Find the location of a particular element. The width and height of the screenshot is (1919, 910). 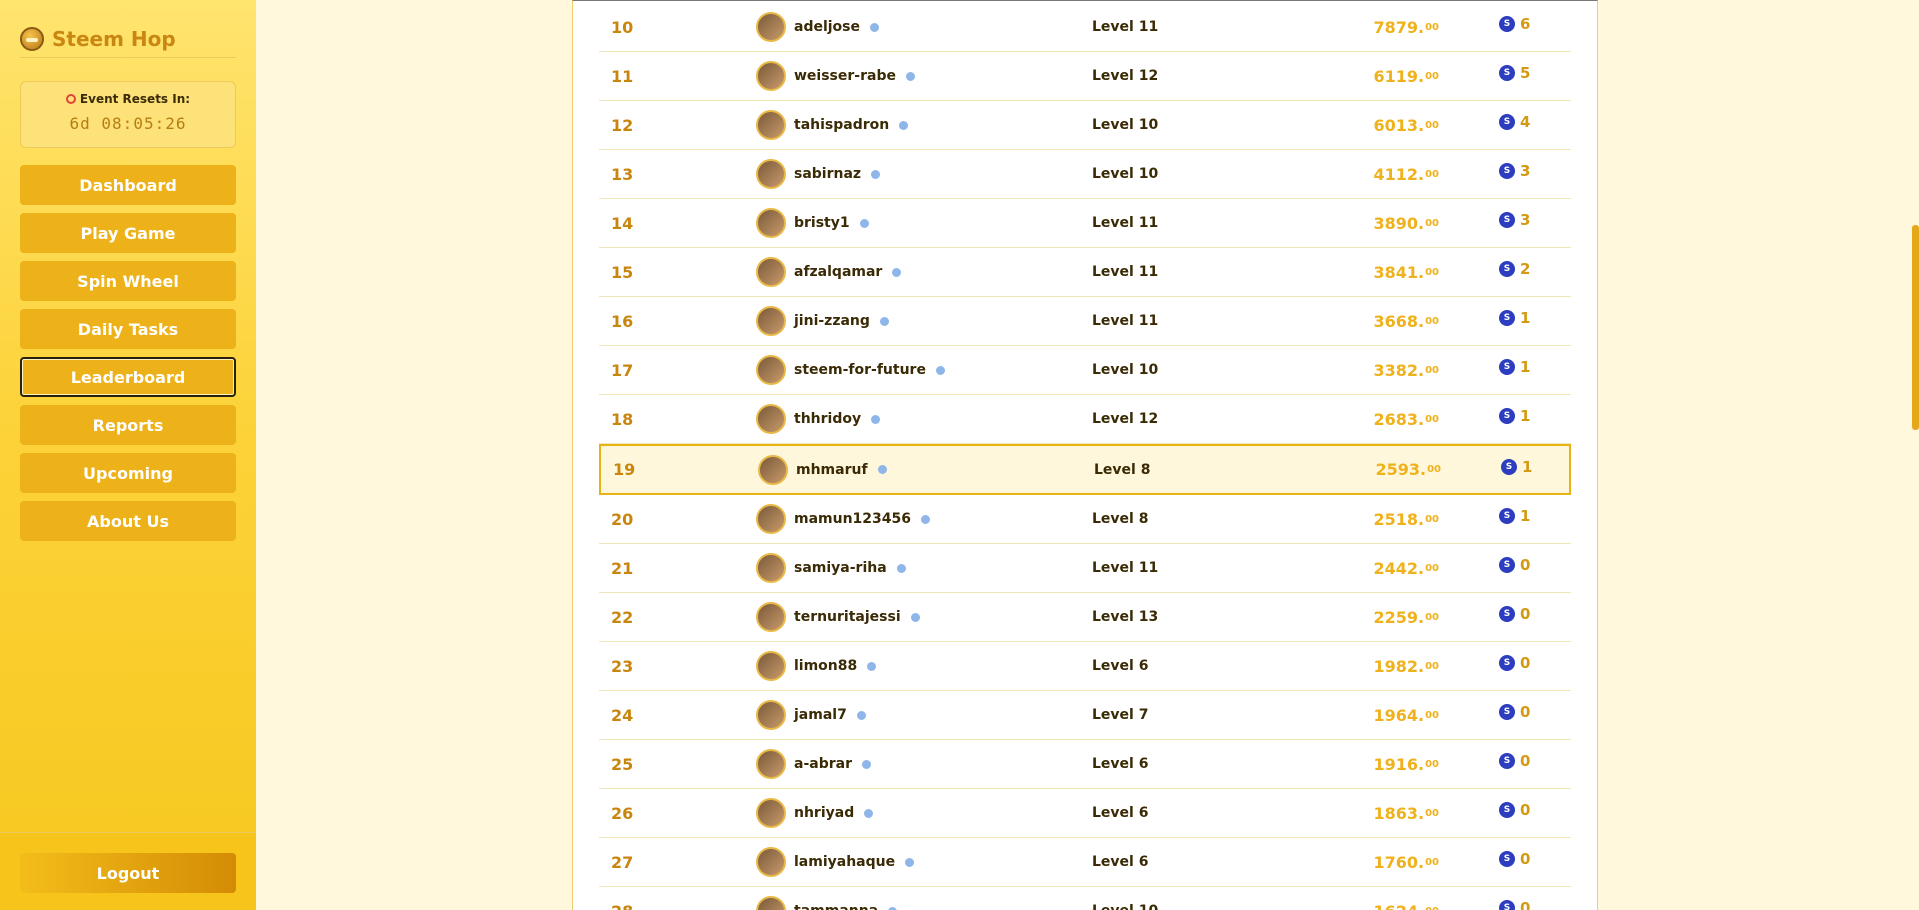

username: mhmaruf is located at coordinates (832, 470).